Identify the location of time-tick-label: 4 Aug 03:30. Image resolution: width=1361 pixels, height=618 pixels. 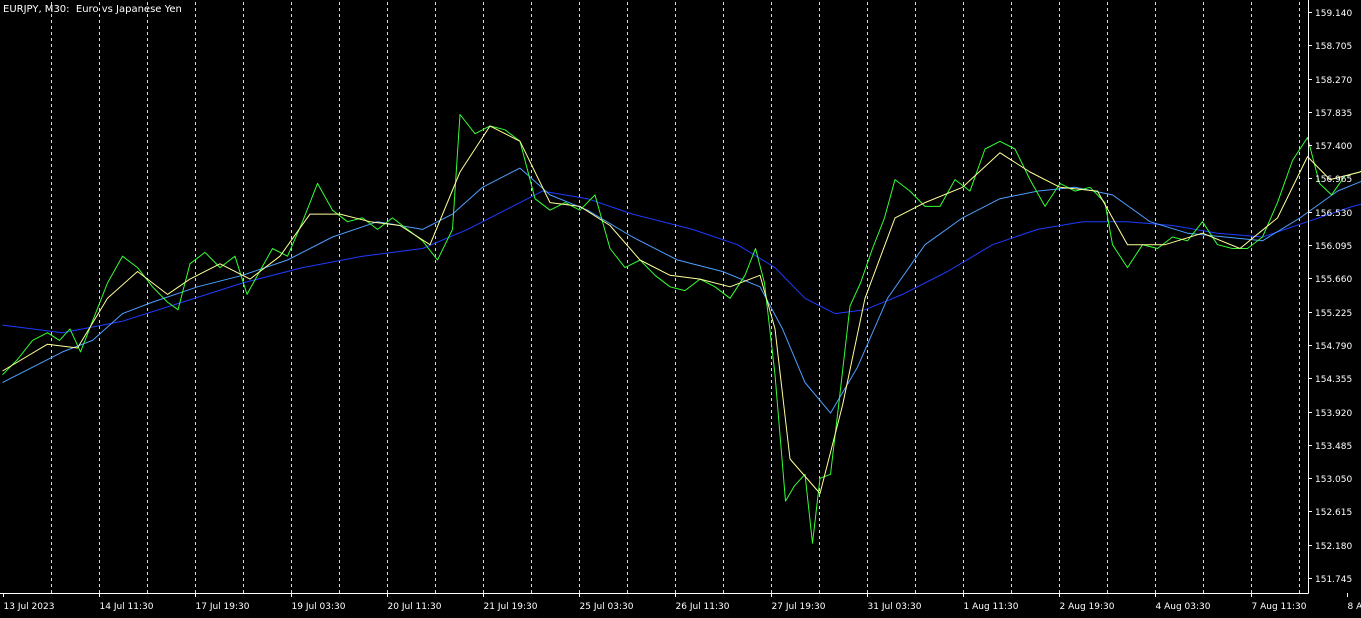
(1183, 607).